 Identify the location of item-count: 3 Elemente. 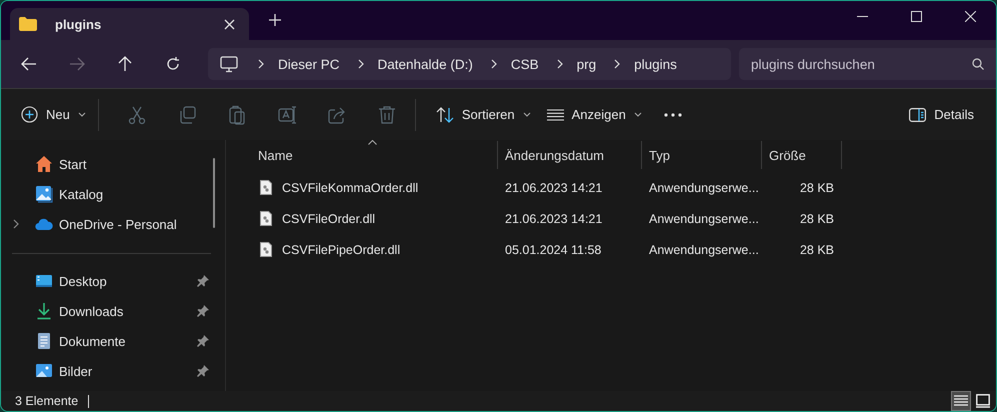
(46, 401).